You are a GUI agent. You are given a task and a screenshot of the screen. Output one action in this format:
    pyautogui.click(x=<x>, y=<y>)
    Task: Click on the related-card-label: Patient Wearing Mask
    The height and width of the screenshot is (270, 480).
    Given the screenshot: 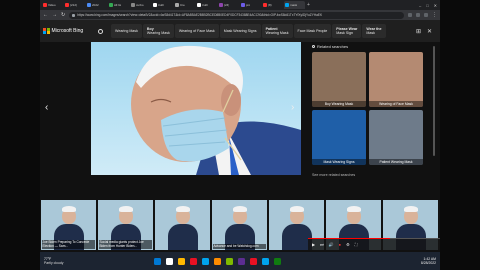 What is the action you would take?
    pyautogui.click(x=396, y=162)
    